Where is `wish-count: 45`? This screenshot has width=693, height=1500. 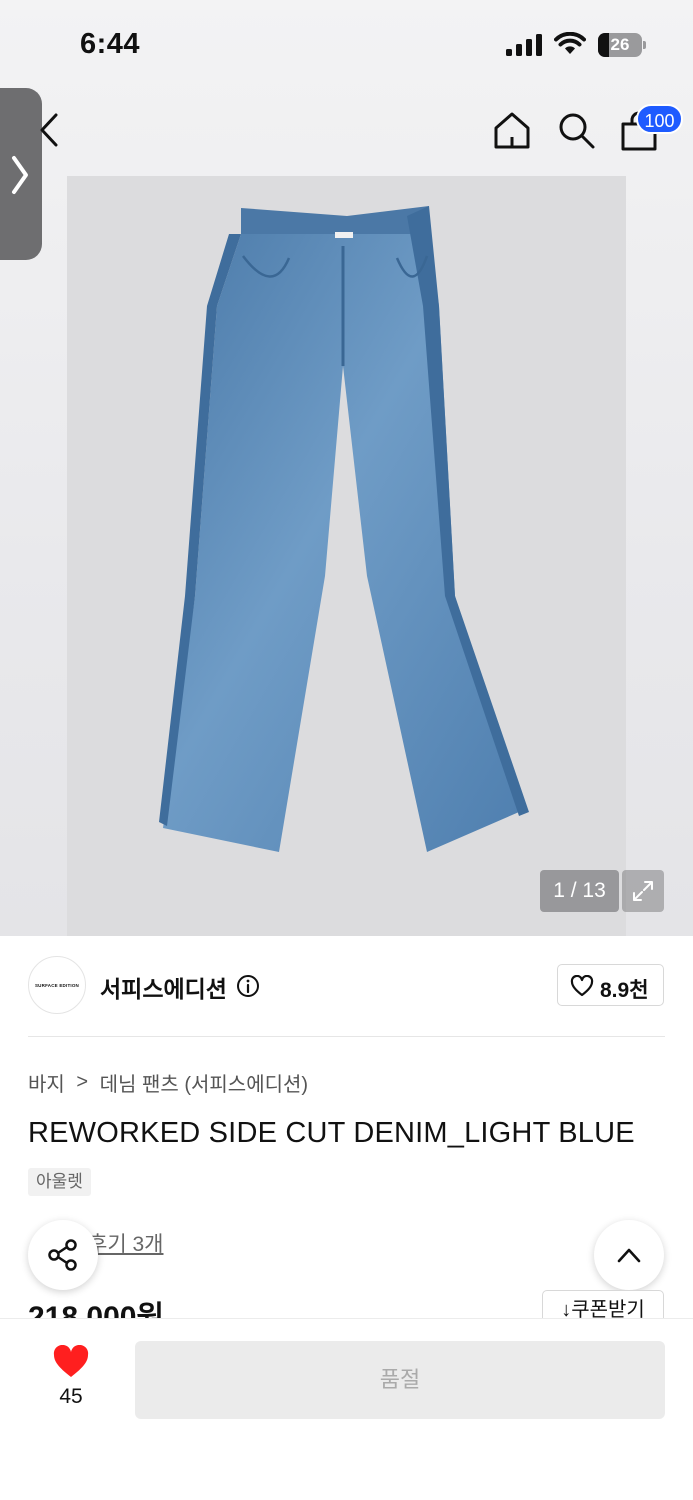
wish-count: 45 is located at coordinates (71, 1396).